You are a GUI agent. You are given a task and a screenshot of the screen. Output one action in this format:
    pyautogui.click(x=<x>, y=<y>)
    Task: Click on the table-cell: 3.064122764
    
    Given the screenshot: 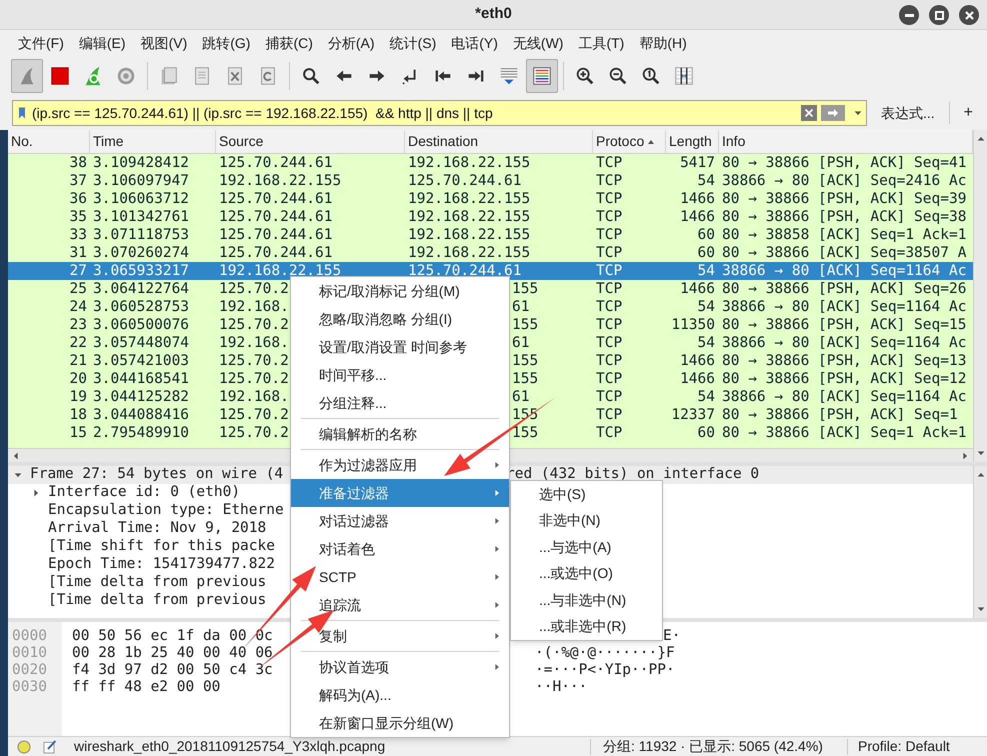 What is the action you would take?
    pyautogui.click(x=141, y=289)
    